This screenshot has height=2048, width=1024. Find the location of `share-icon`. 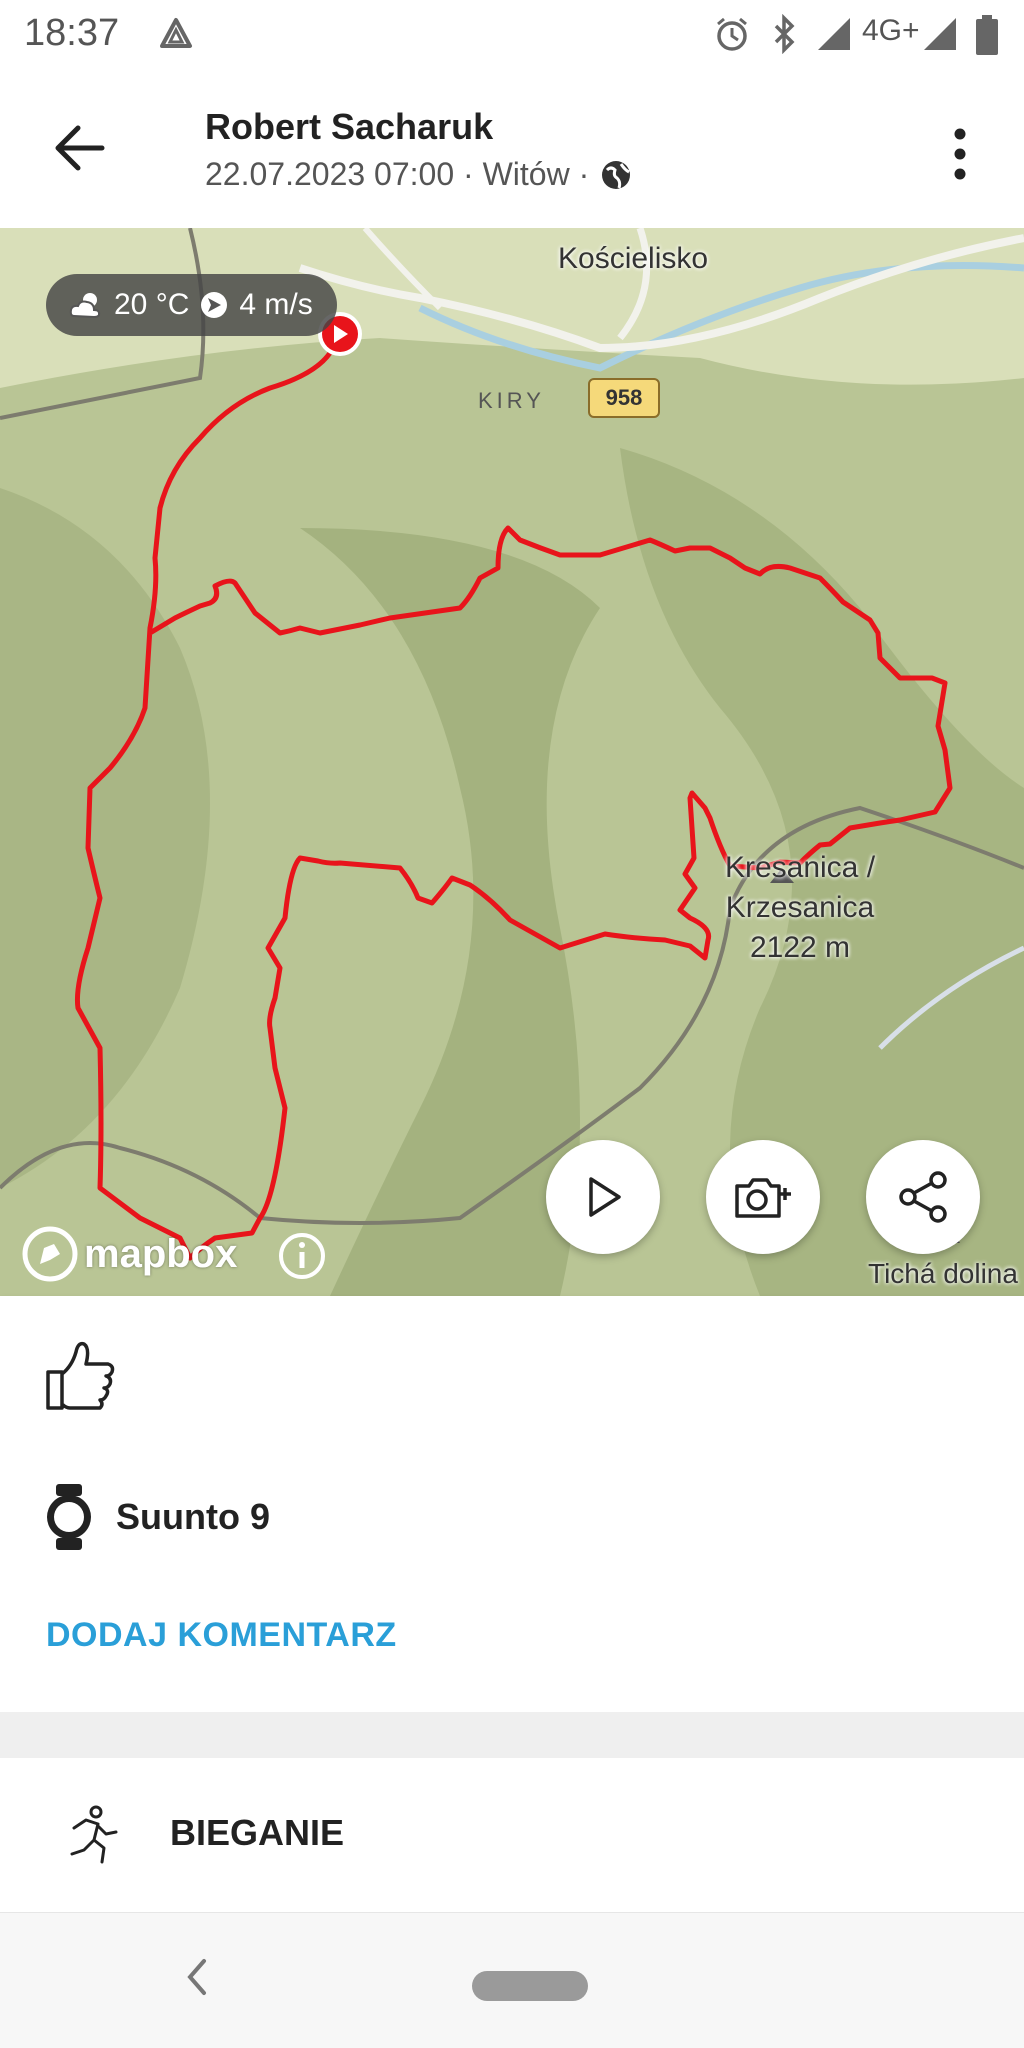

share-icon is located at coordinates (923, 1197).